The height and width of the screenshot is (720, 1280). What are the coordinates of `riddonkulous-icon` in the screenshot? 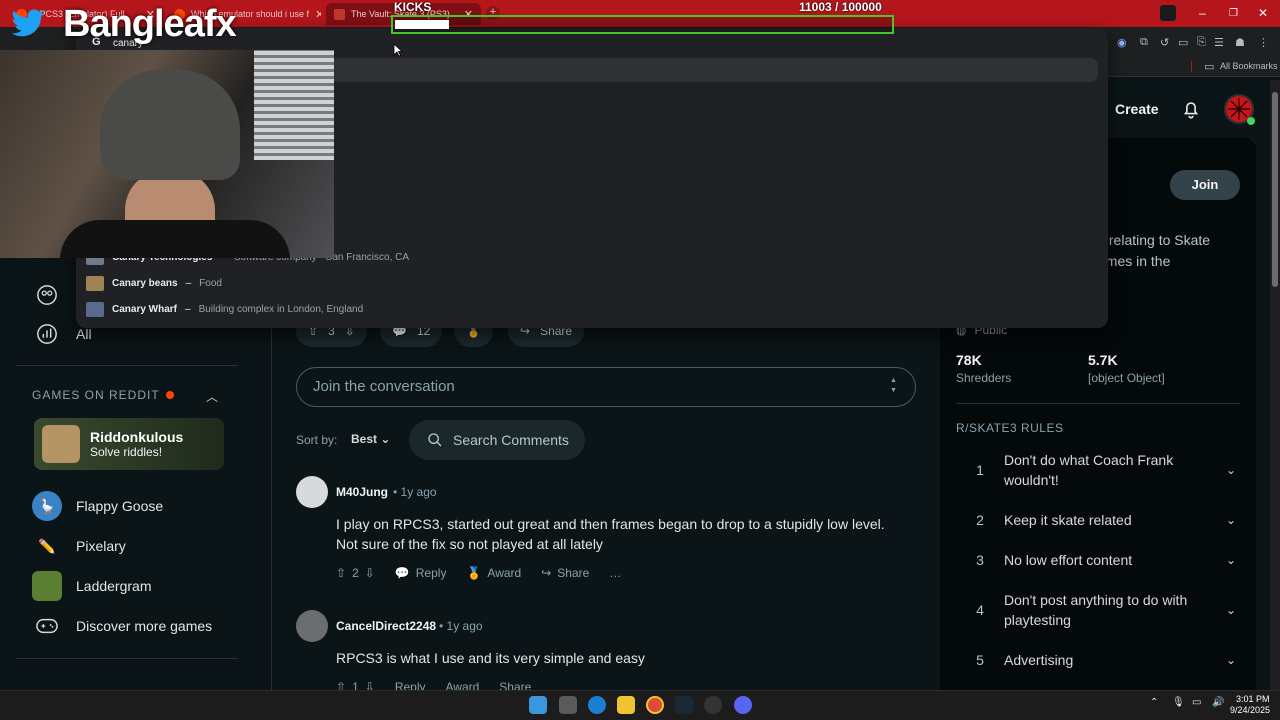 It's located at (61, 444).